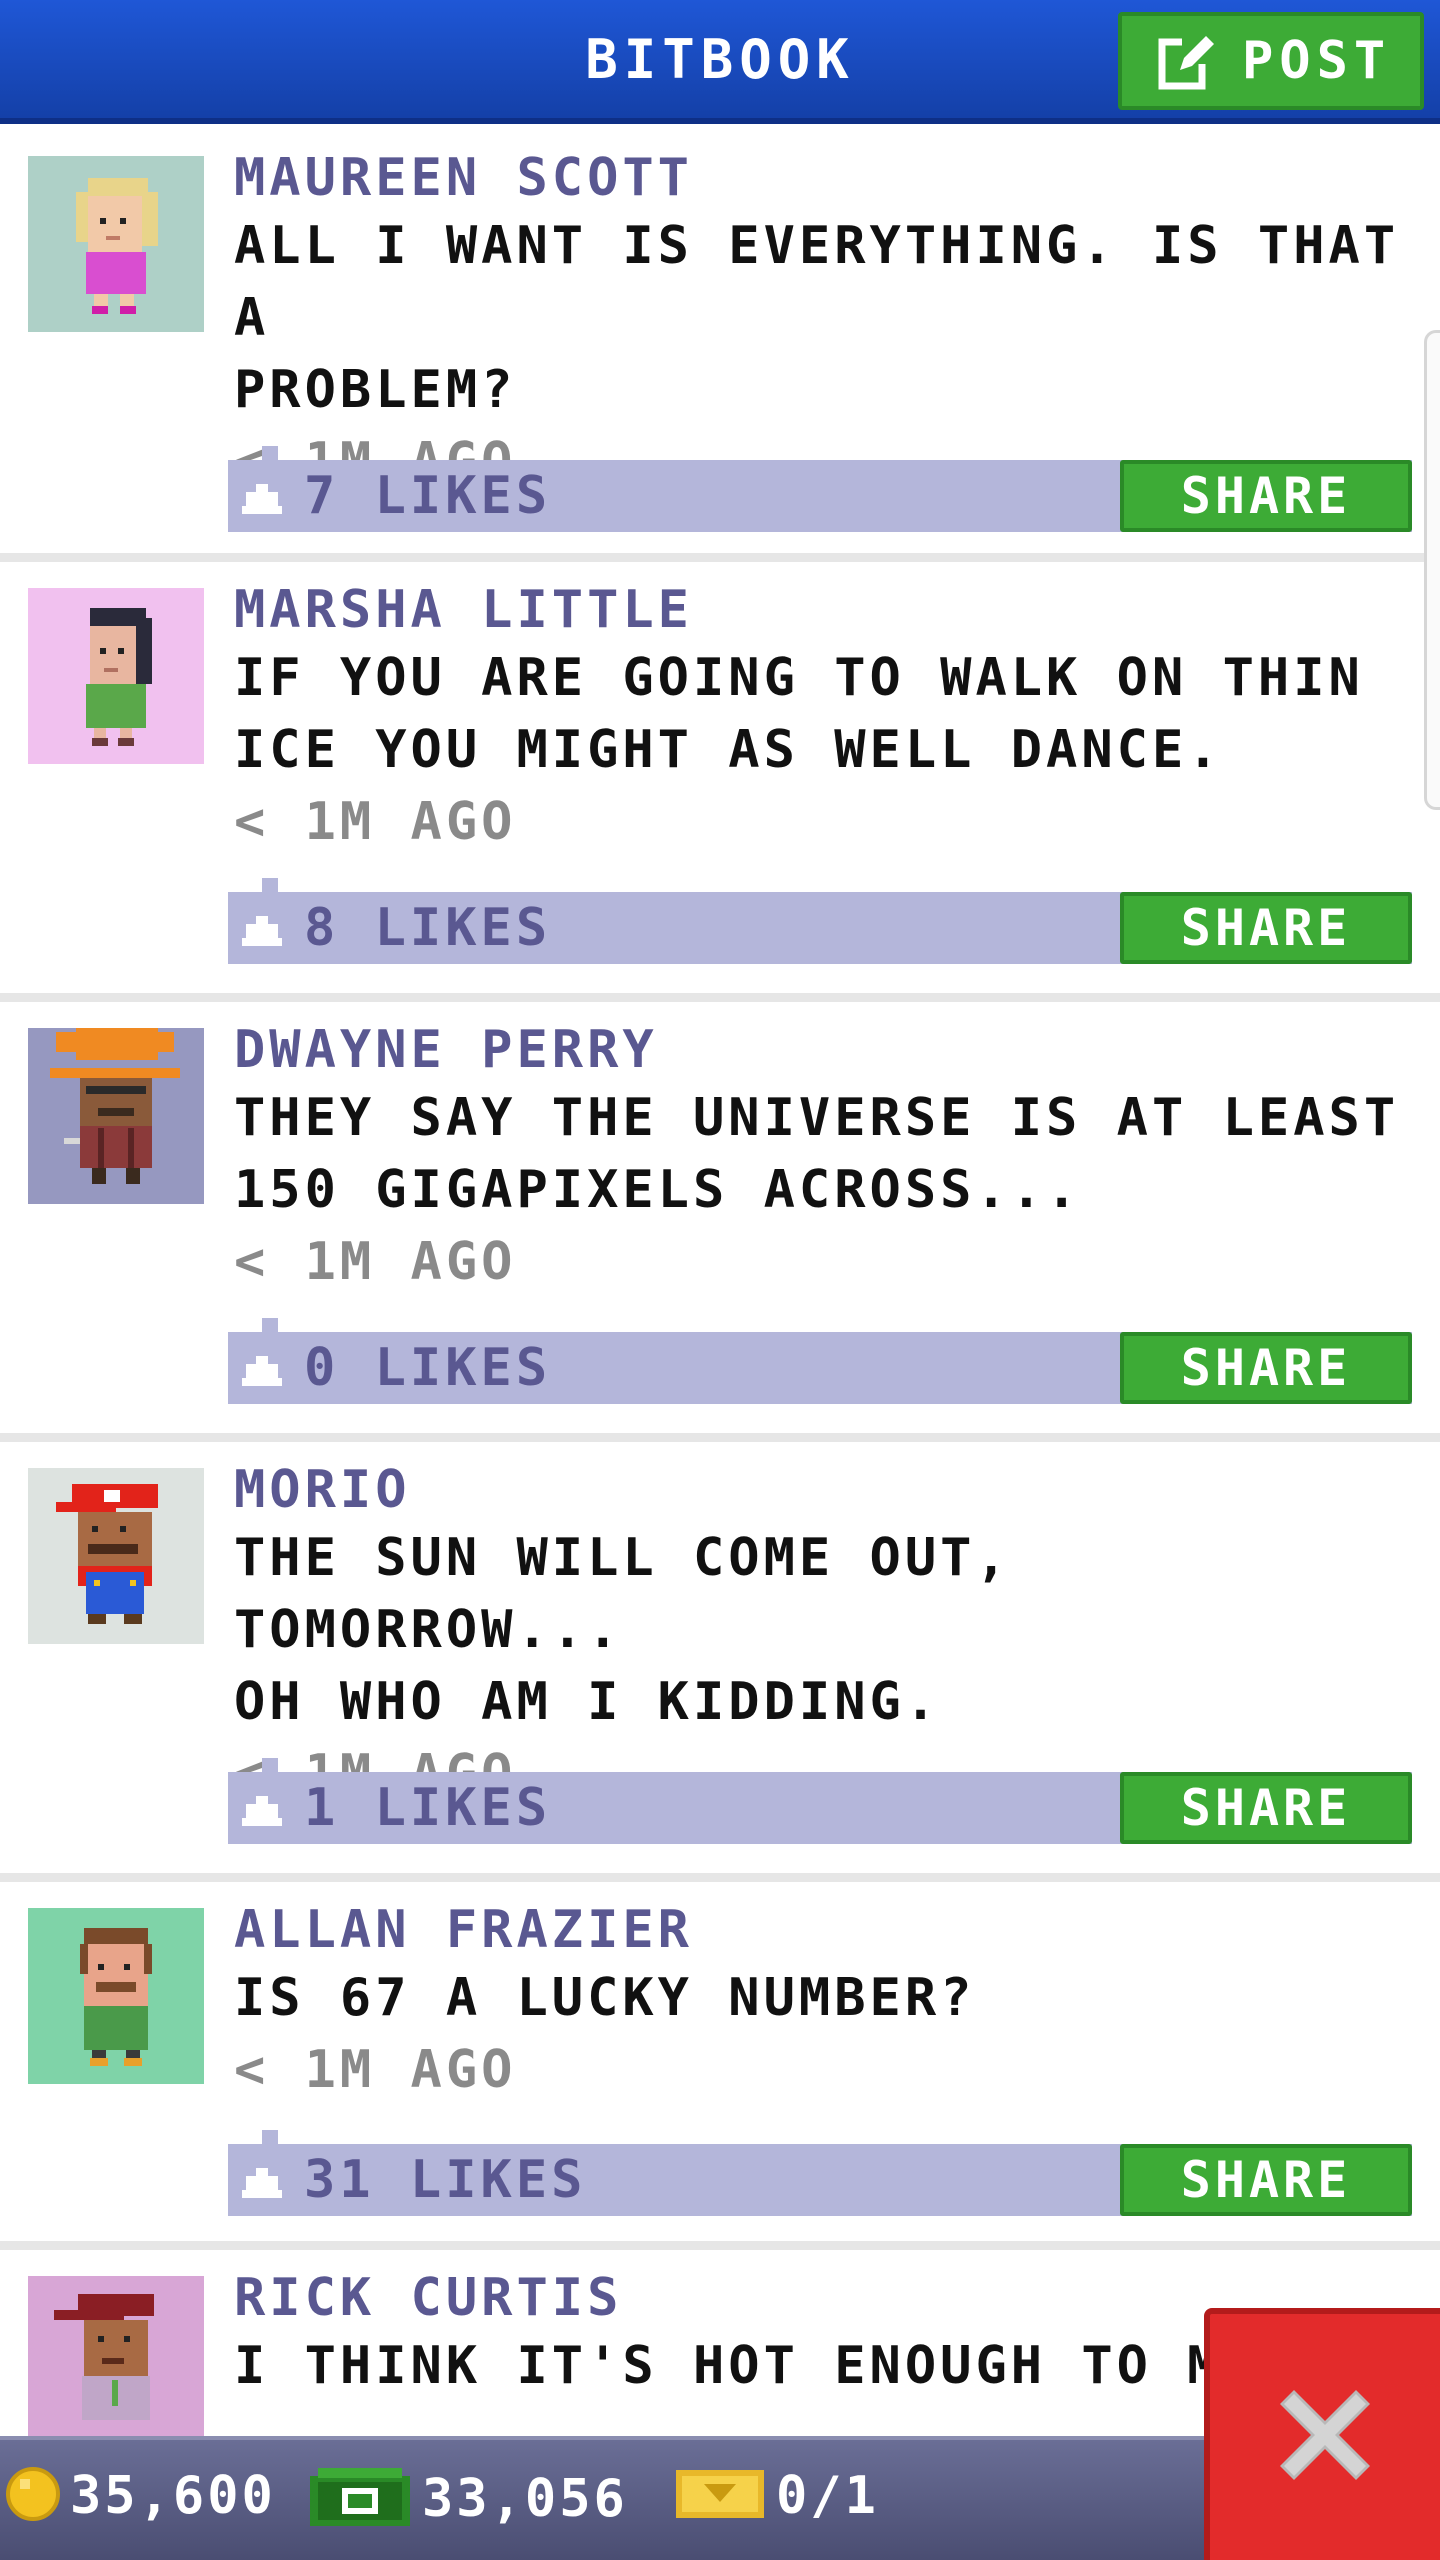 The image size is (1440, 2560). Describe the element at coordinates (445, 2180) in the screenshot. I see `likes-count: 31 LIKES` at that location.